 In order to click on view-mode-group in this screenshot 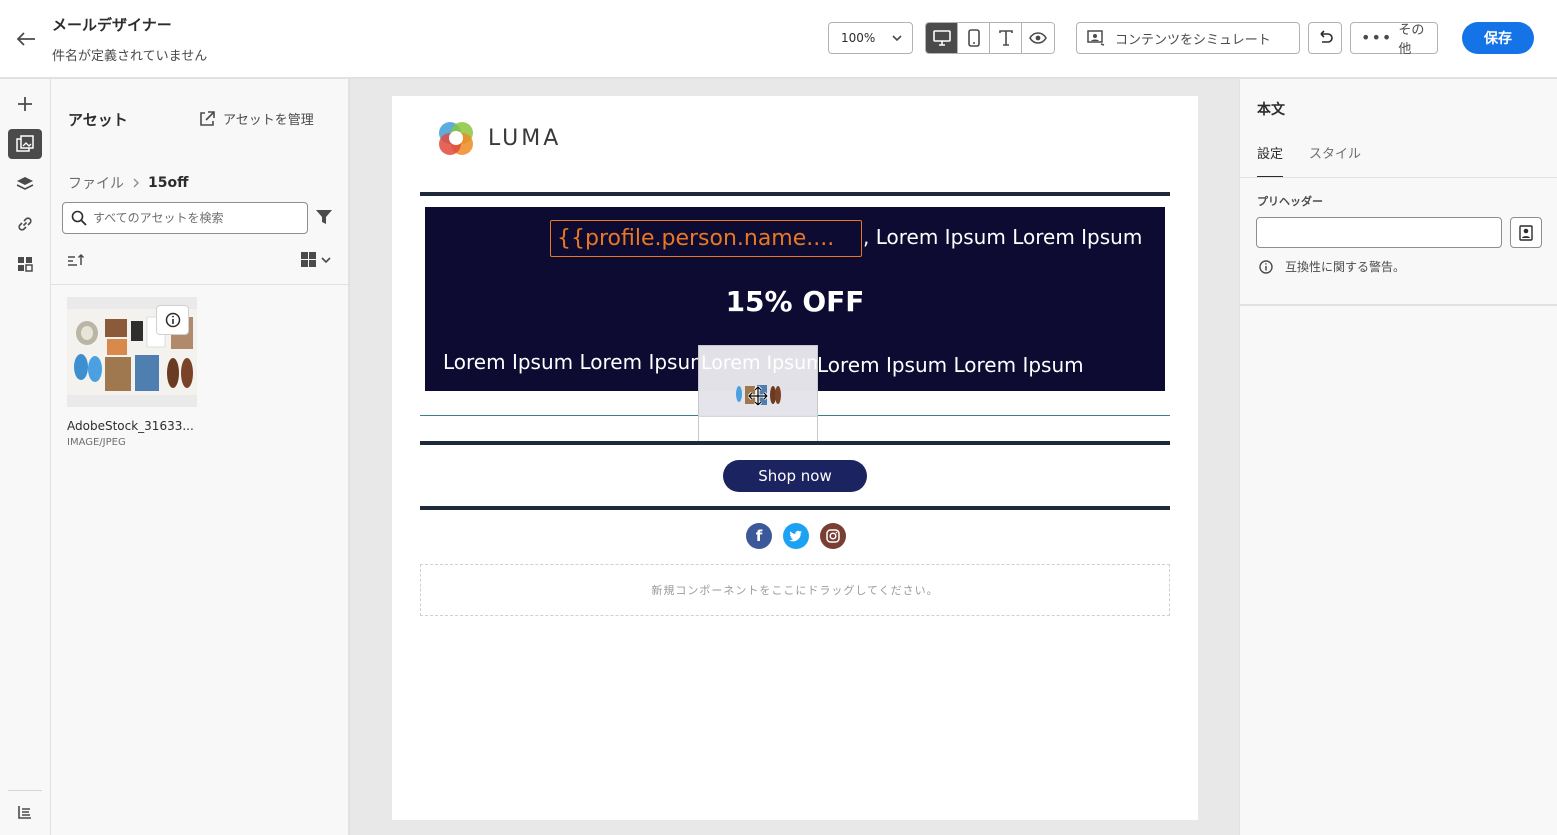, I will do `click(990, 38)`.